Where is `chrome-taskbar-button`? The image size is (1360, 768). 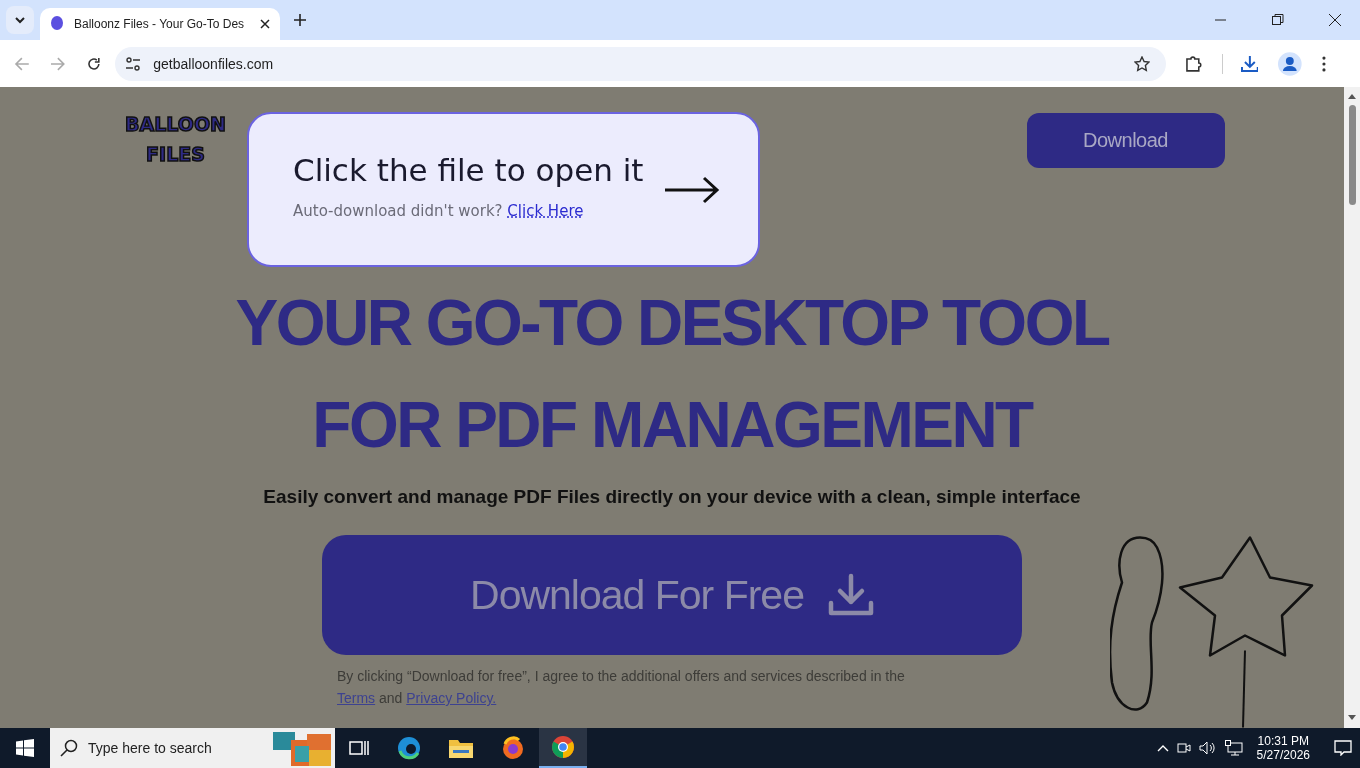
chrome-taskbar-button is located at coordinates (563, 748).